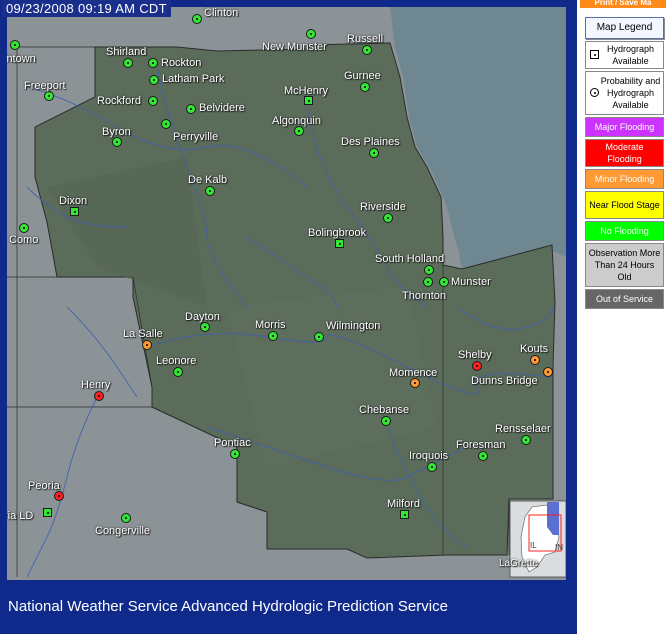  I want to click on gauge-marker-clinton, so click(197, 19).